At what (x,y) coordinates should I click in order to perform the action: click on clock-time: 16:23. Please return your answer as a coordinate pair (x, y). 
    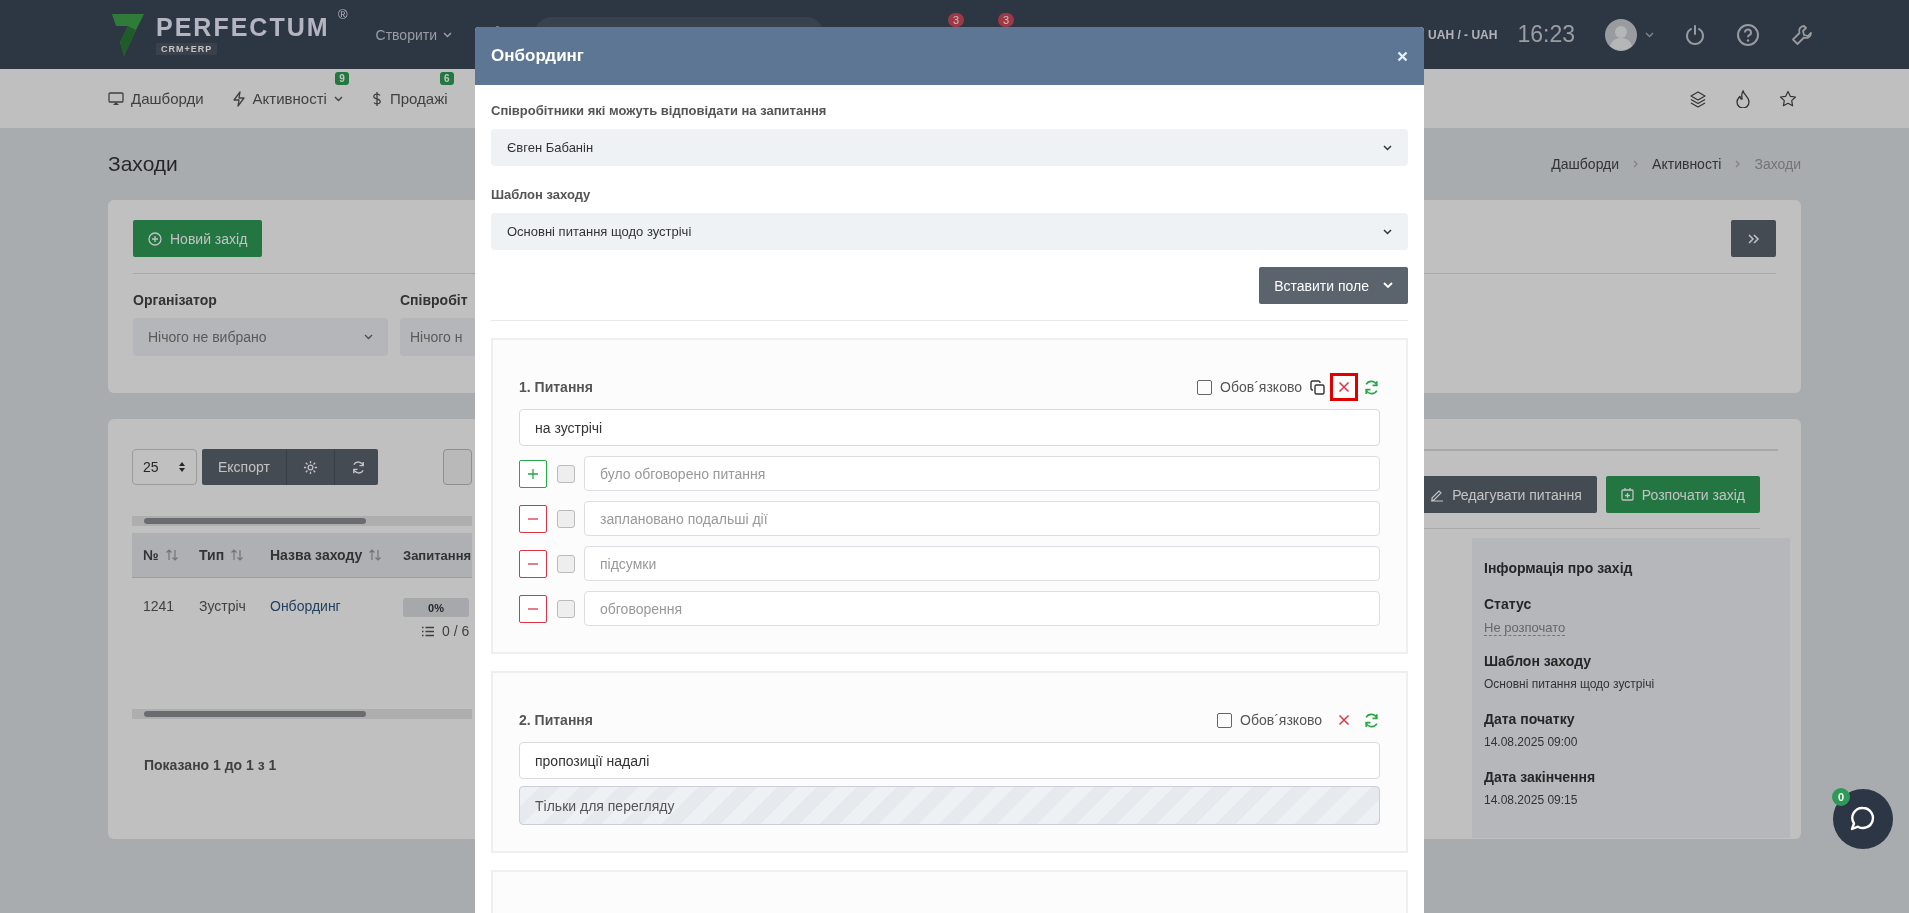
    Looking at the image, I should click on (1546, 34).